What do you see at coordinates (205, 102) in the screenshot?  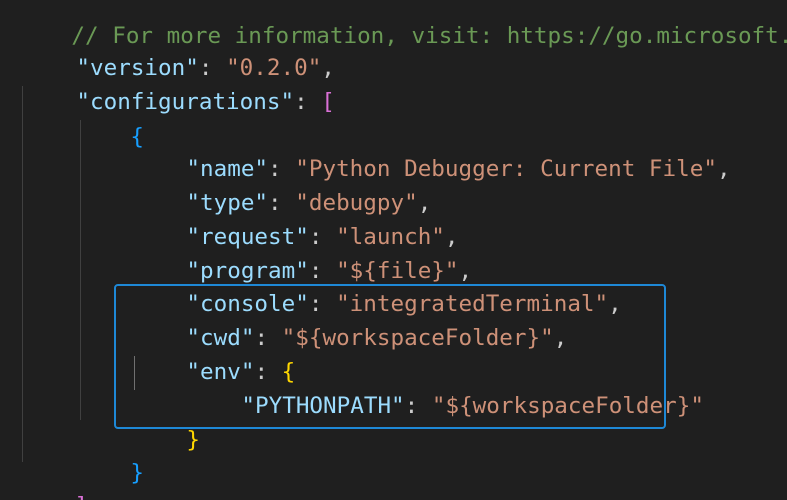 I see `code-line-configurations: "configurations": [` at bounding box center [205, 102].